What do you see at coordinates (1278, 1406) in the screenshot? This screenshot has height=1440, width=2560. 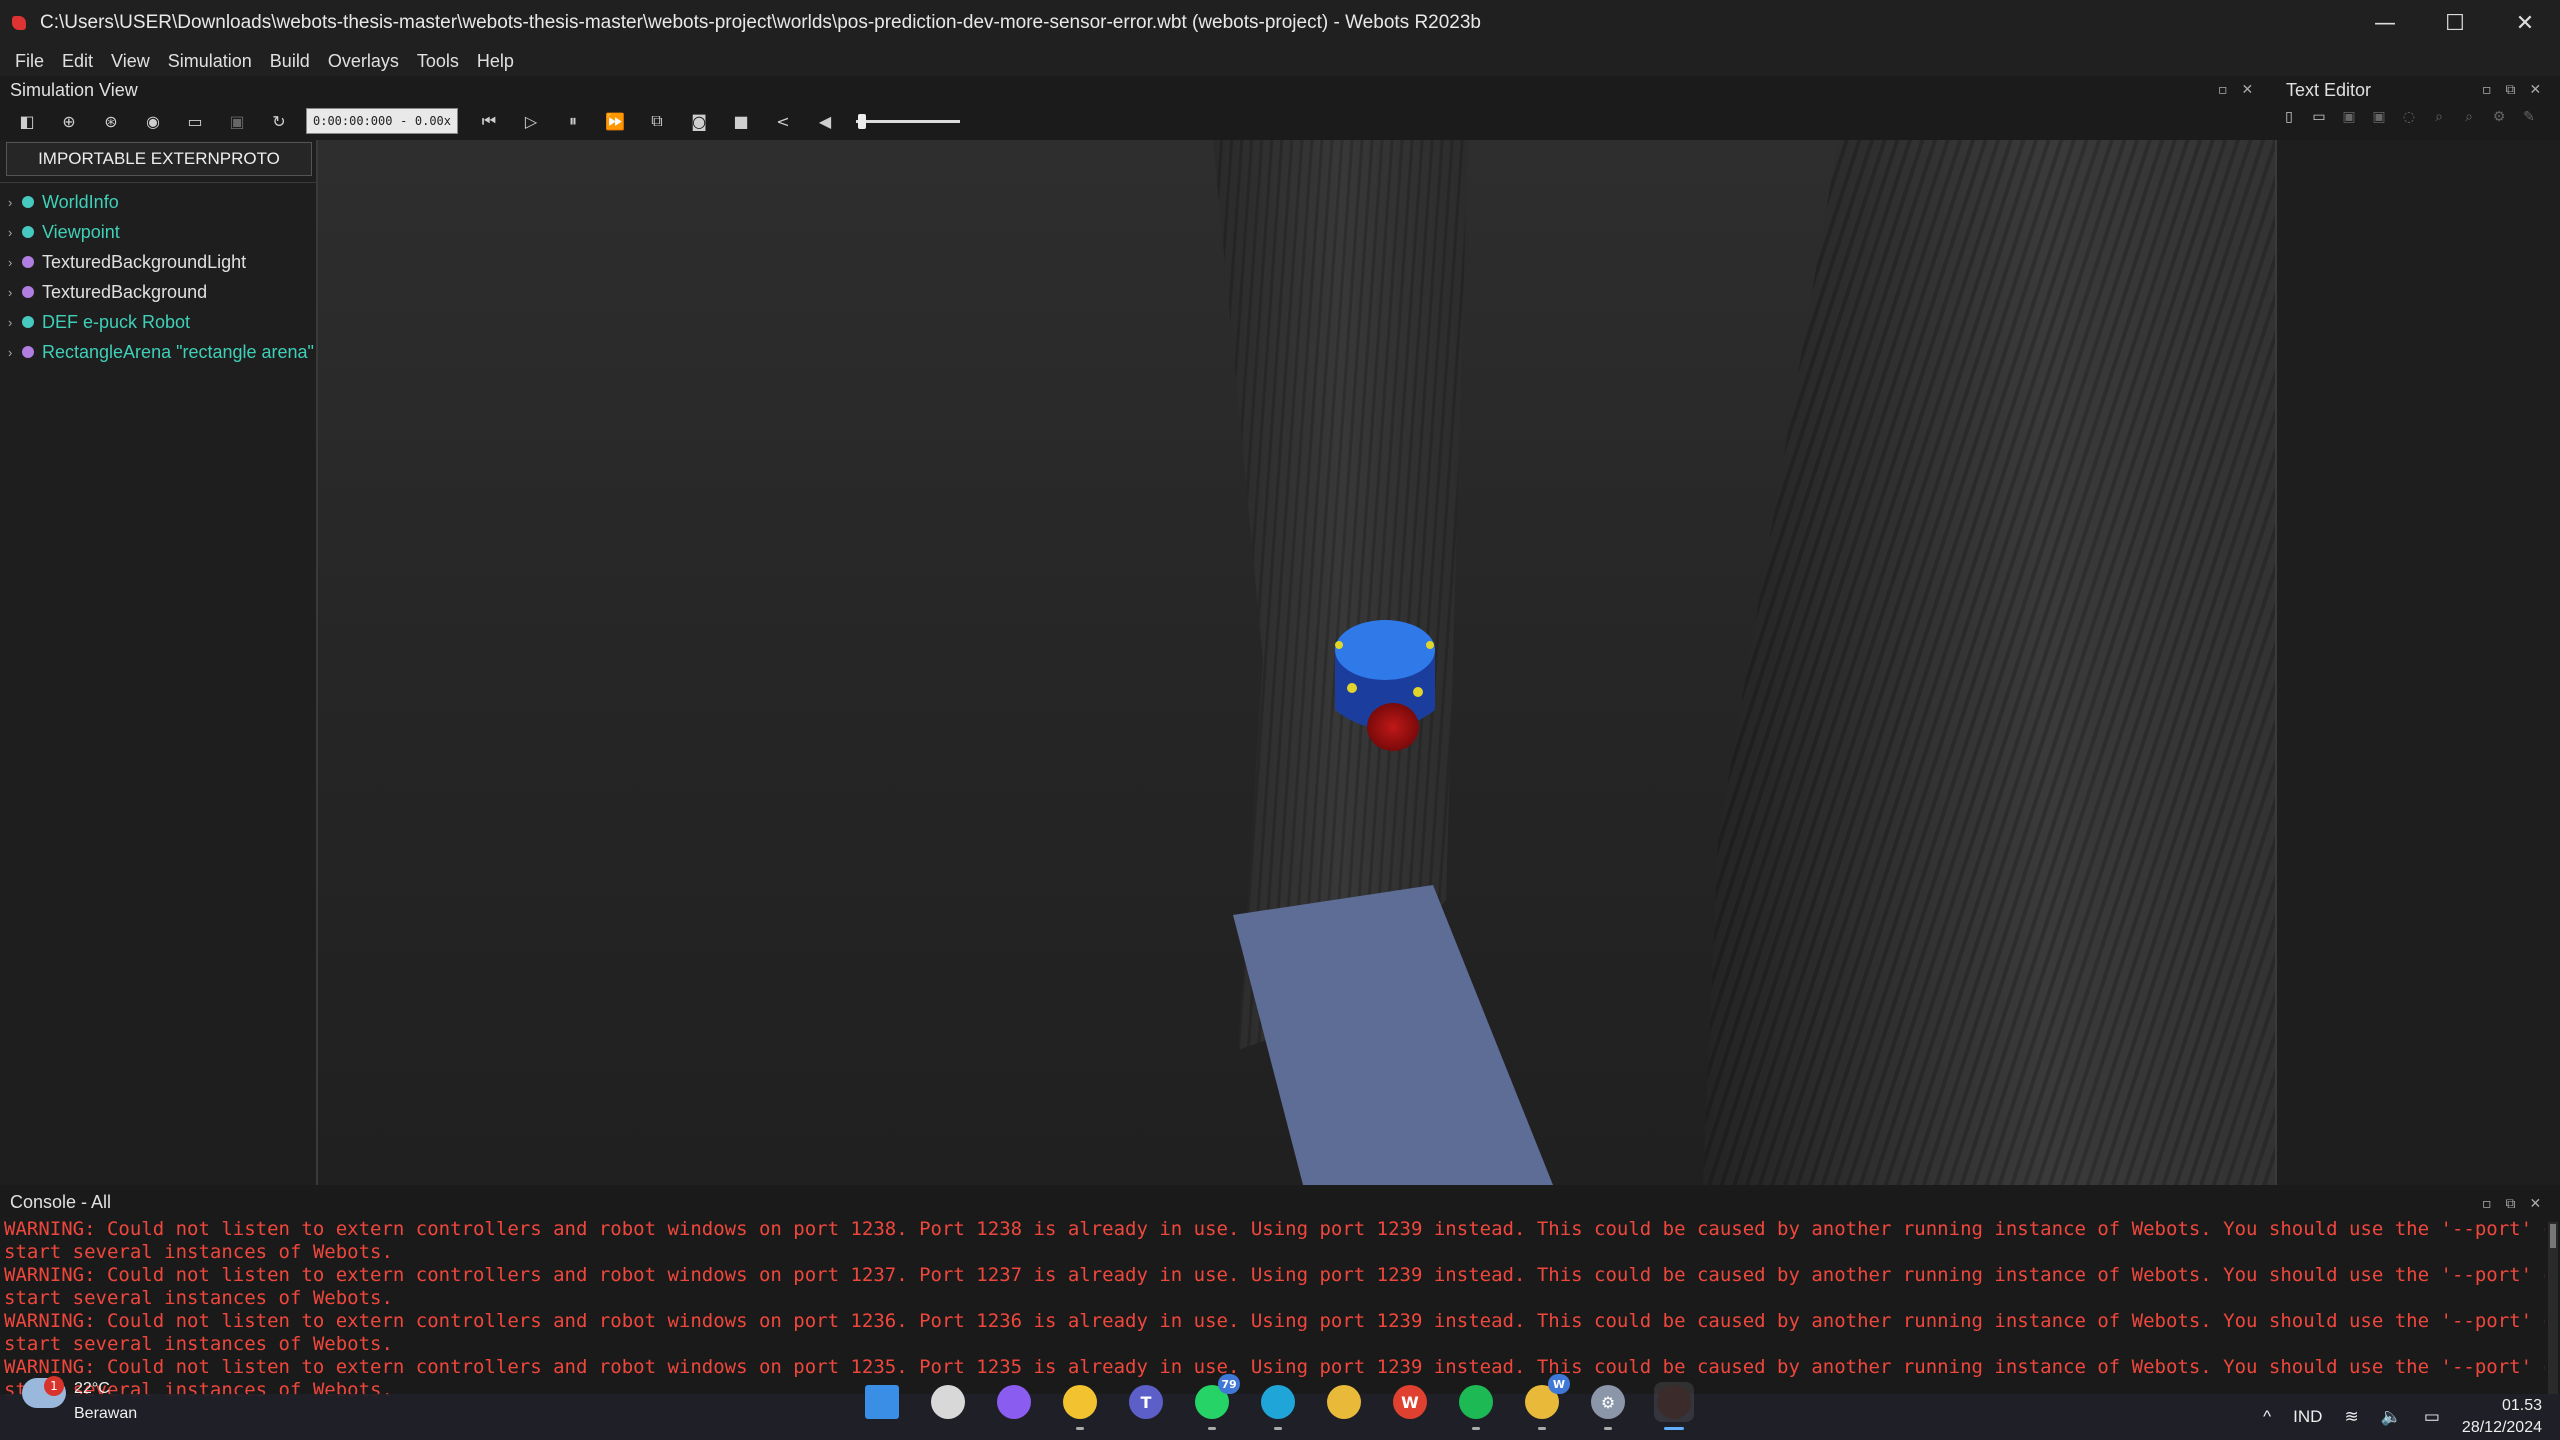 I see `taskbar-edge-icon` at bounding box center [1278, 1406].